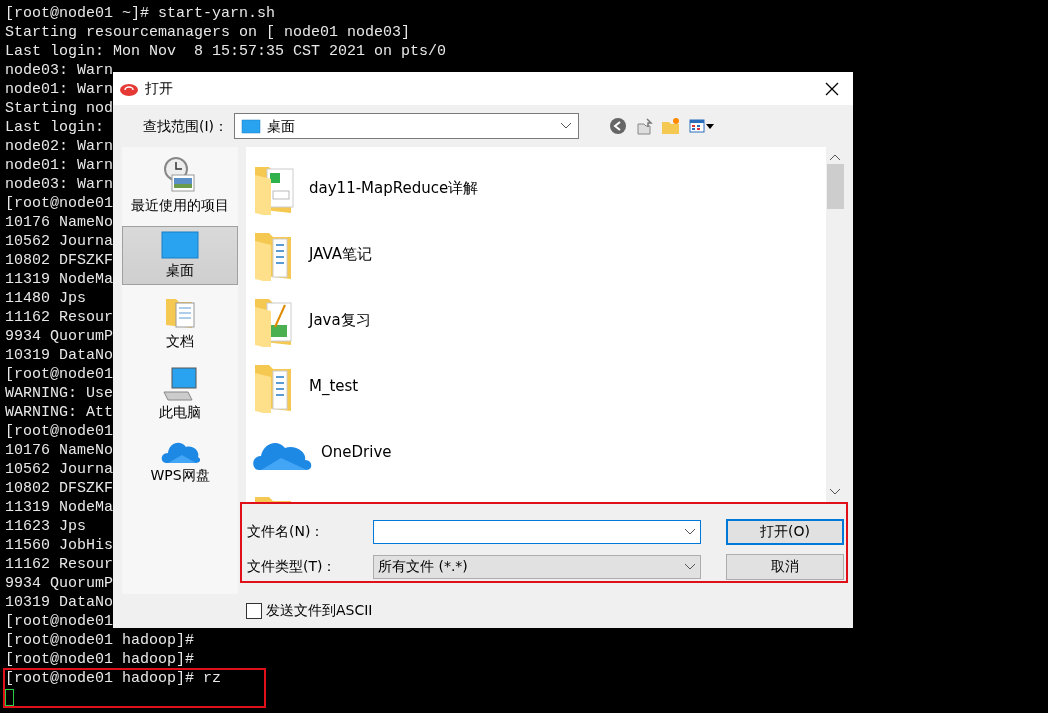  What do you see at coordinates (785, 566) in the screenshot?
I see `dialog-button: 取消` at bounding box center [785, 566].